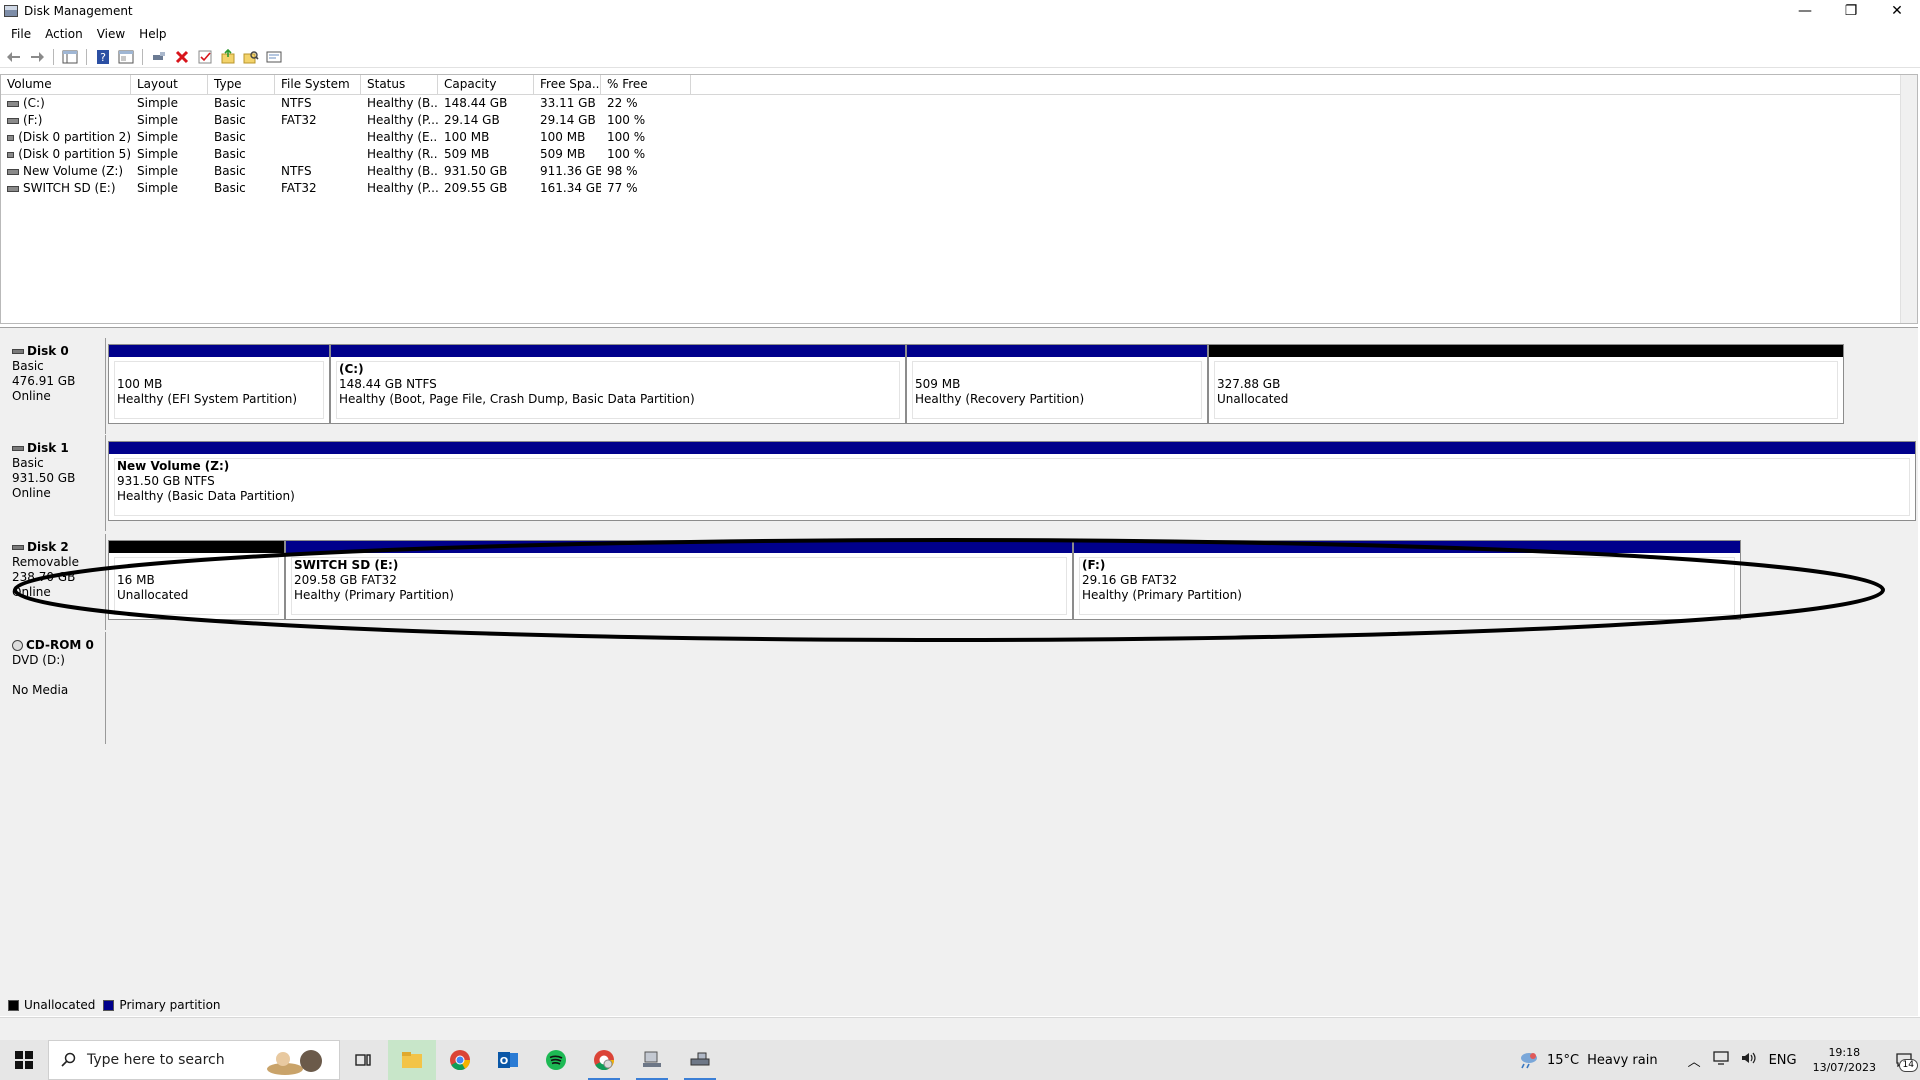  What do you see at coordinates (399, 84) in the screenshot?
I see `column-status: Status` at bounding box center [399, 84].